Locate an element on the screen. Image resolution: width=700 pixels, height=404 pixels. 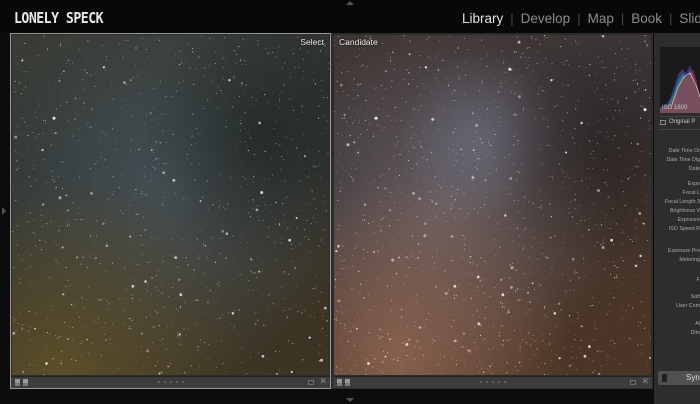
candidate-toolbar: ✕ is located at coordinates (492, 382).